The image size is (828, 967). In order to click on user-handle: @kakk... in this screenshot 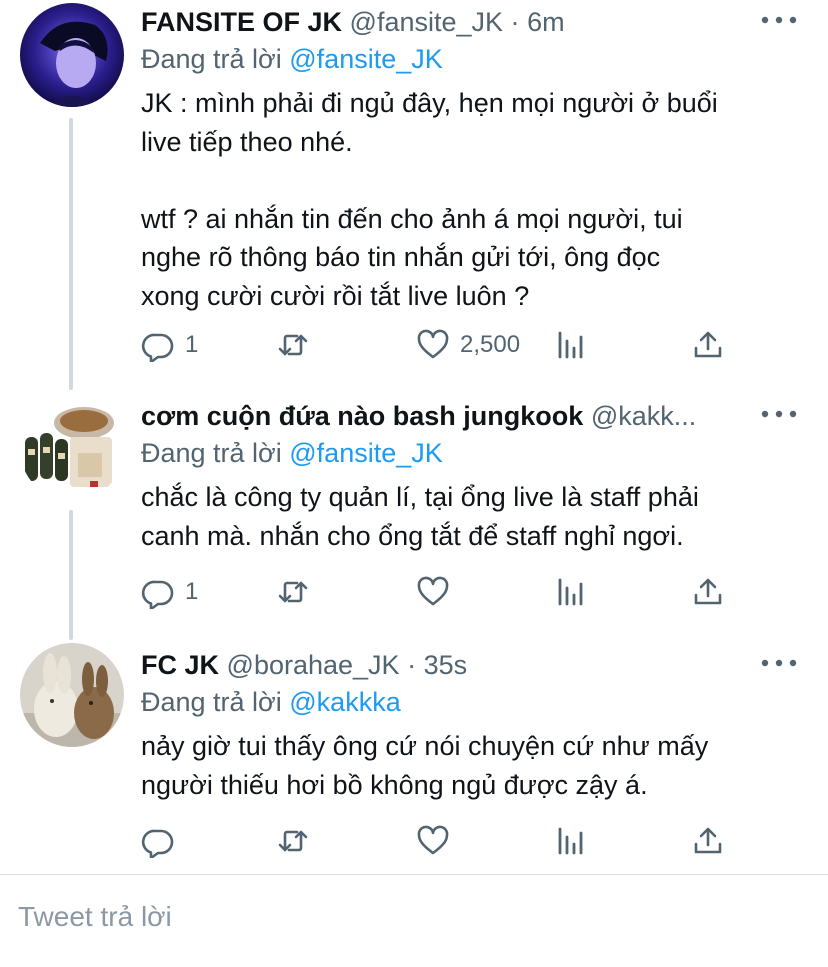, I will do `click(643, 416)`.